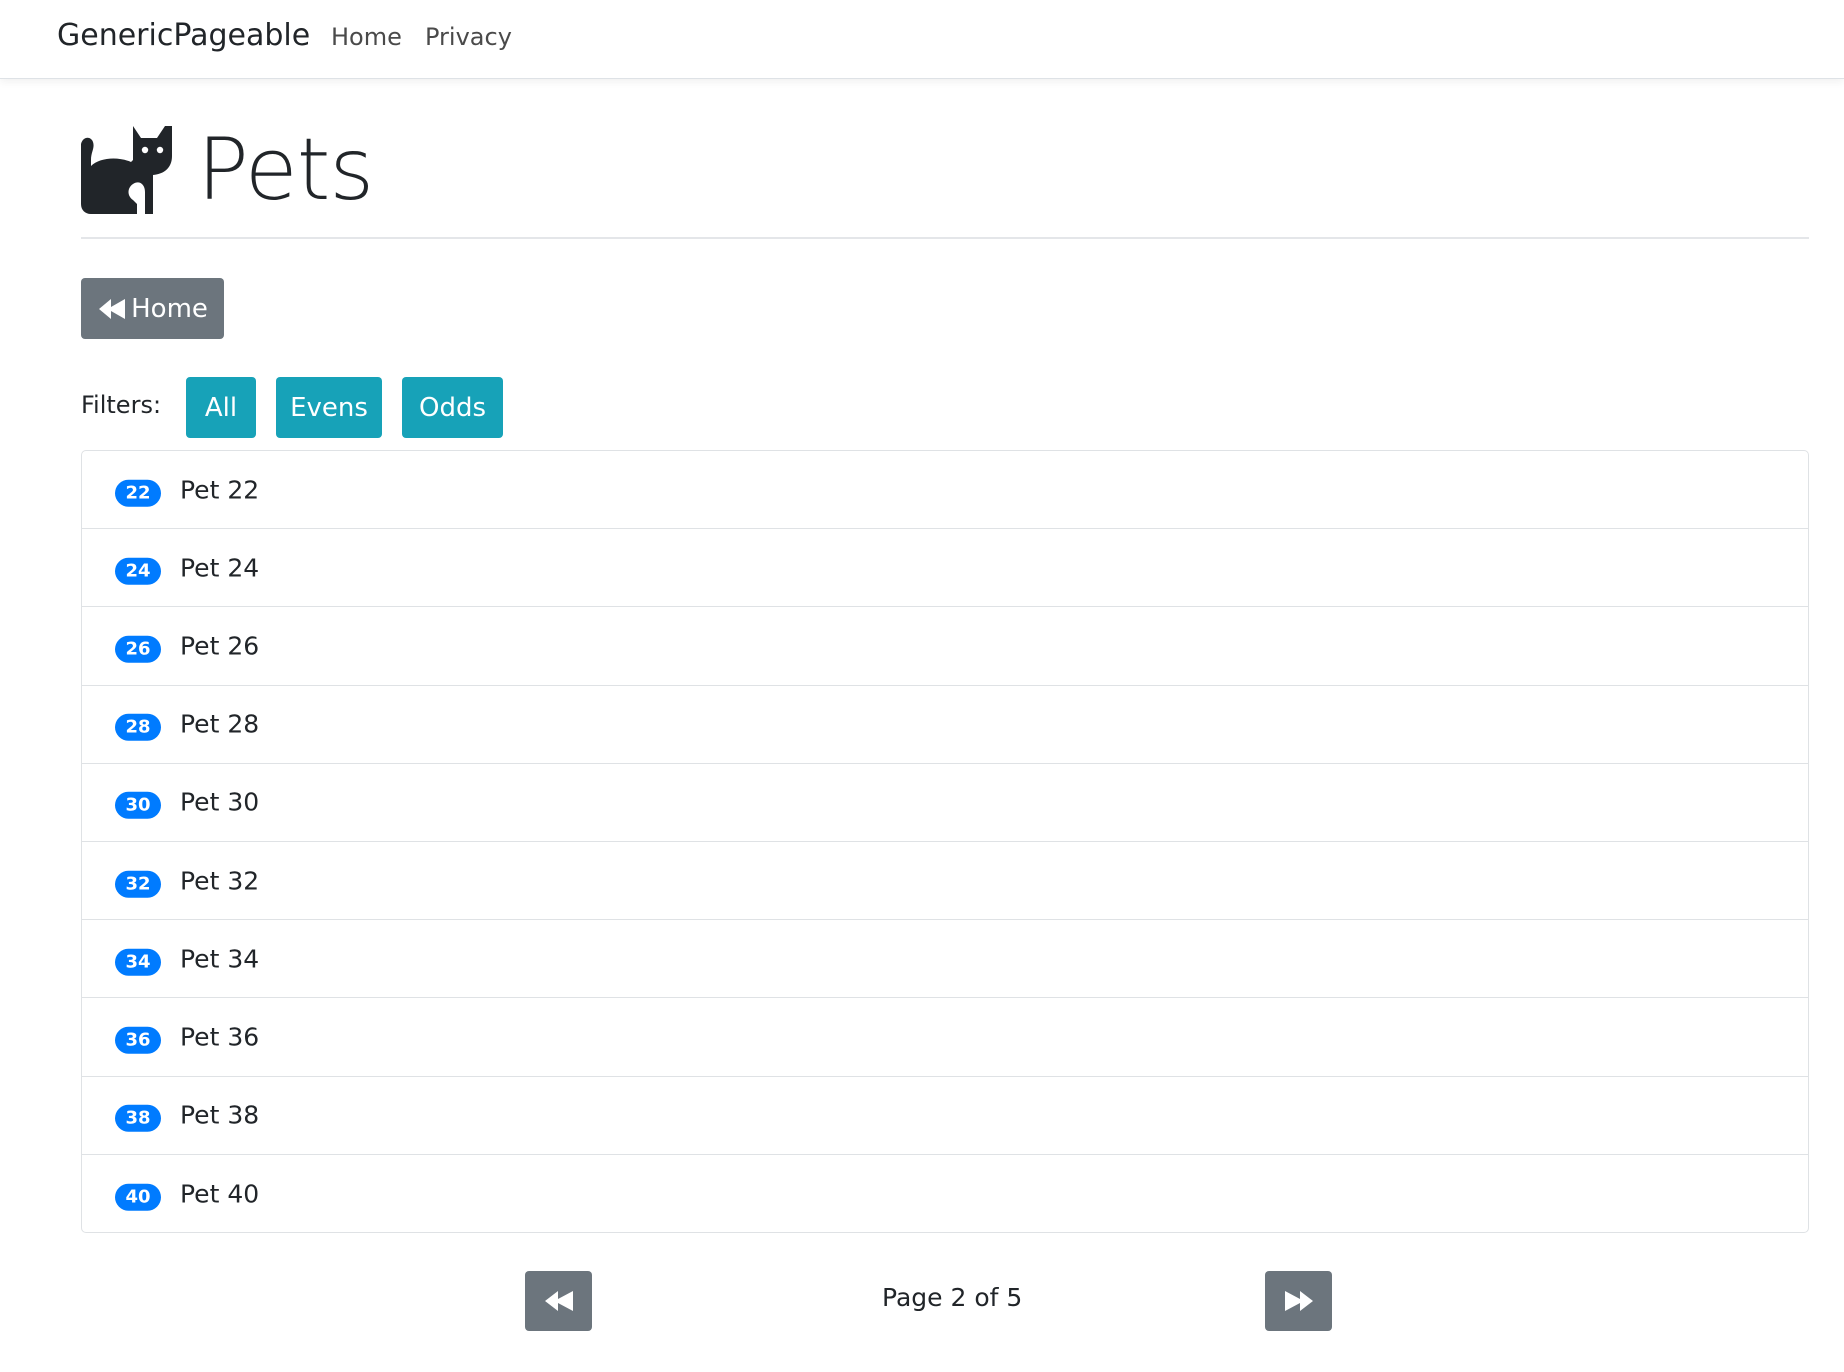 This screenshot has width=1844, height=1372. Describe the element at coordinates (468, 37) in the screenshot. I see `nav-link-privacy: Privacy` at that location.